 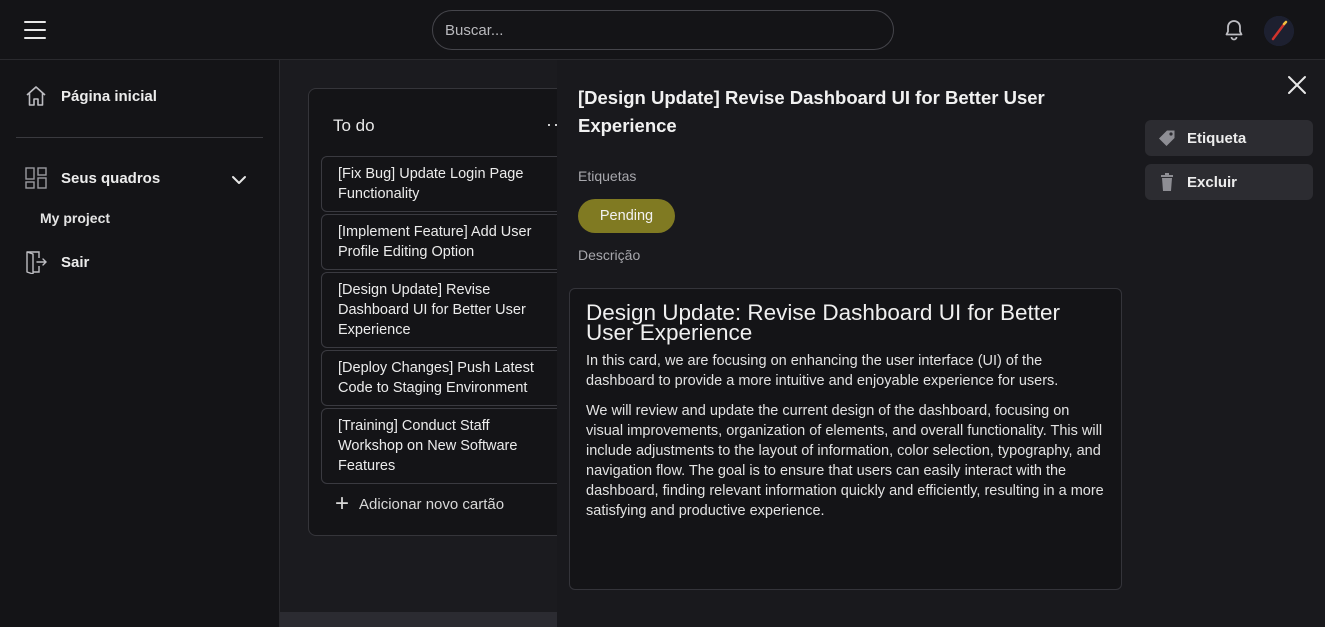 I want to click on top-bar, so click(x=662, y=30).